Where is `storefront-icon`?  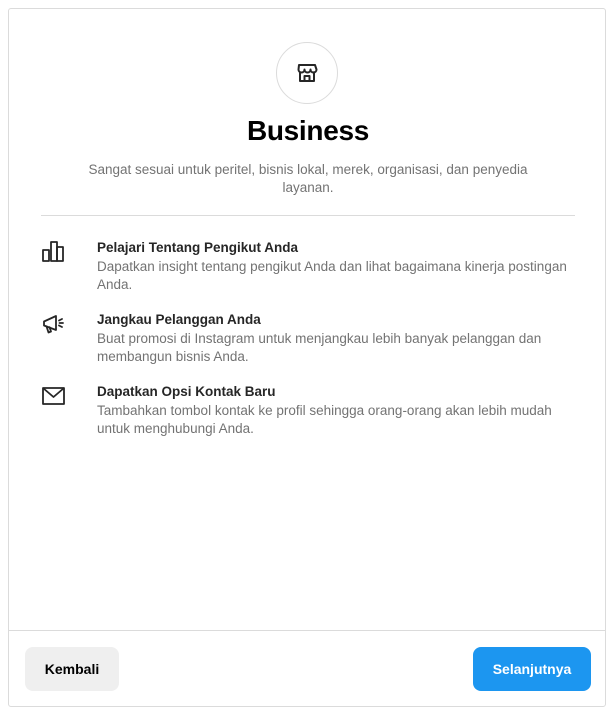
storefront-icon is located at coordinates (307, 73).